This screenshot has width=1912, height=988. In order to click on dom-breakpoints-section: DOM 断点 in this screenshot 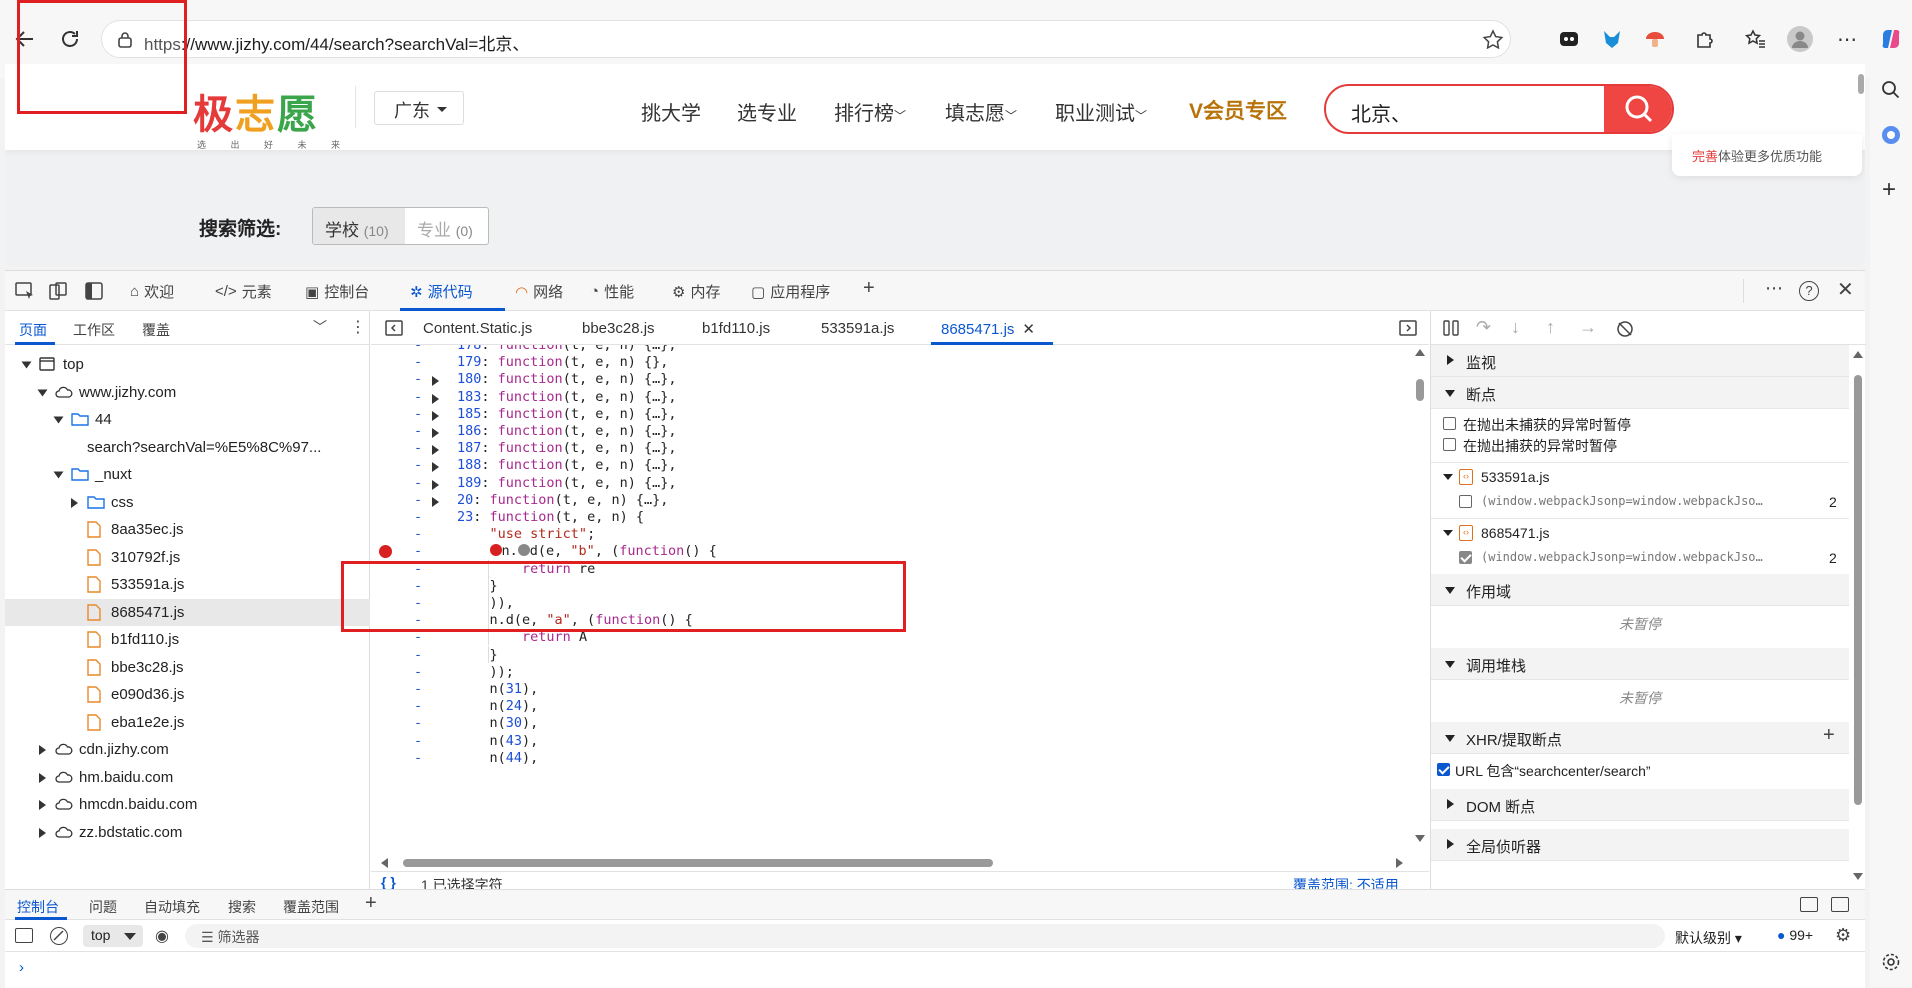, I will do `click(1640, 805)`.